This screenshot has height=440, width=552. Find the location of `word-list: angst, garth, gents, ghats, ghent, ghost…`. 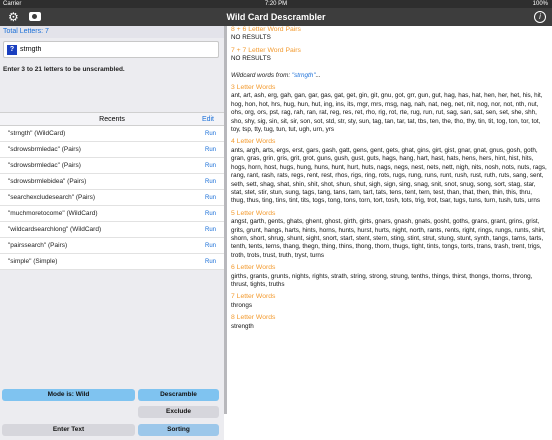

word-list: angst, garth, gents, ghats, ghent, ghost… is located at coordinates (388, 238).